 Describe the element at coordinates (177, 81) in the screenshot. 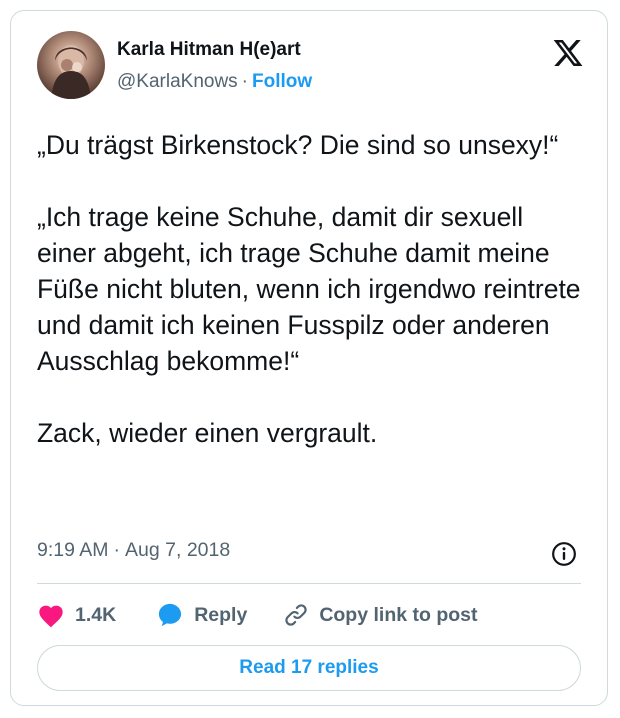

I see `author-handle: @KarlaKnows` at that location.